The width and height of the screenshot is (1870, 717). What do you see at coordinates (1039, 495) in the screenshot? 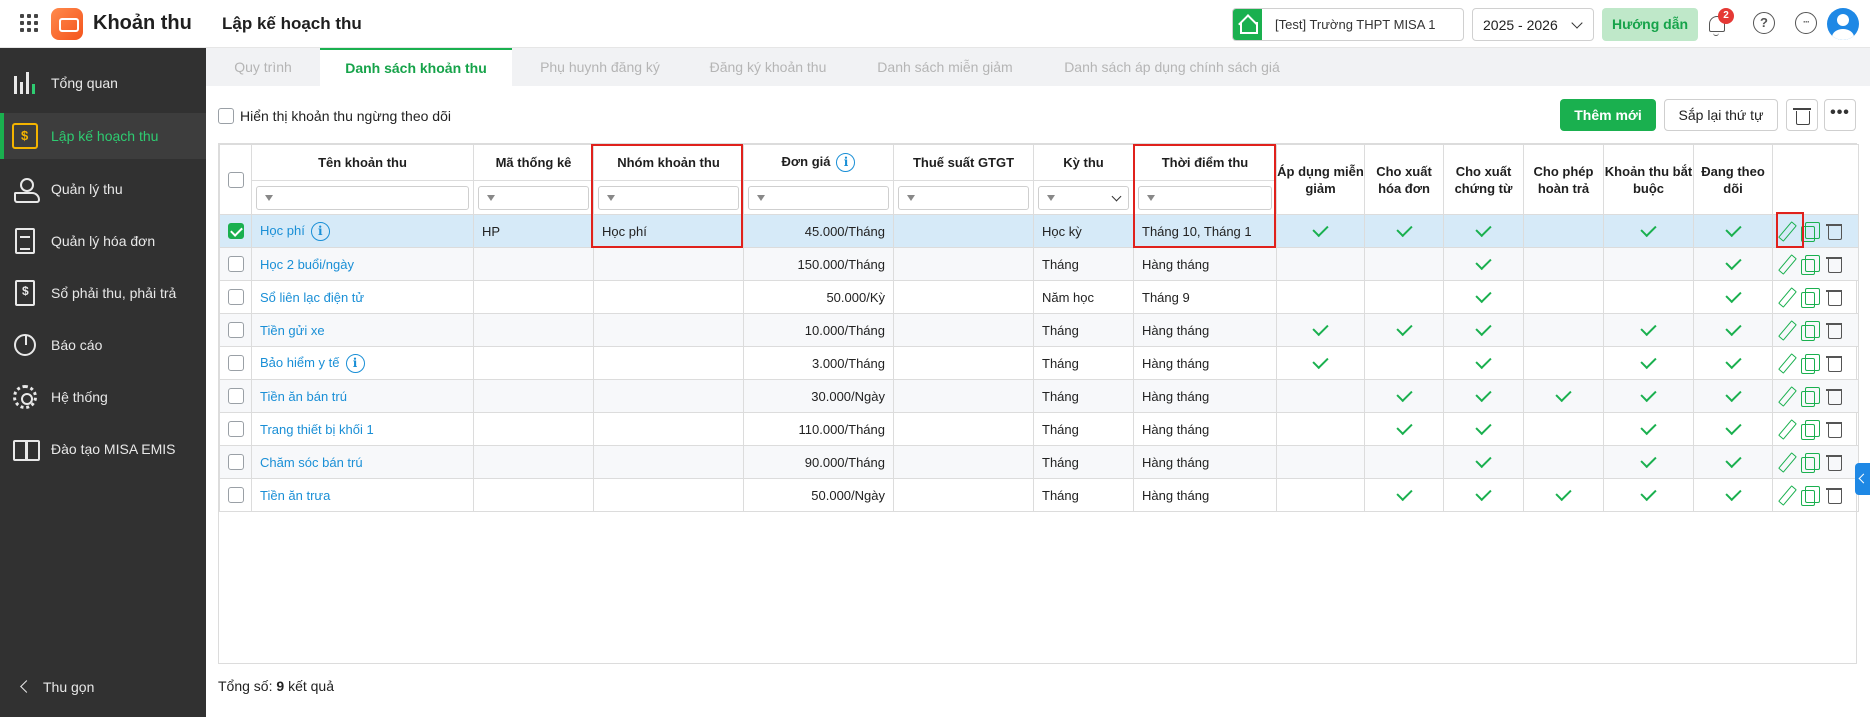
I see `table-row: Tiền ăn trưa 50.000/Ngày Tháng Hàng tháng` at bounding box center [1039, 495].